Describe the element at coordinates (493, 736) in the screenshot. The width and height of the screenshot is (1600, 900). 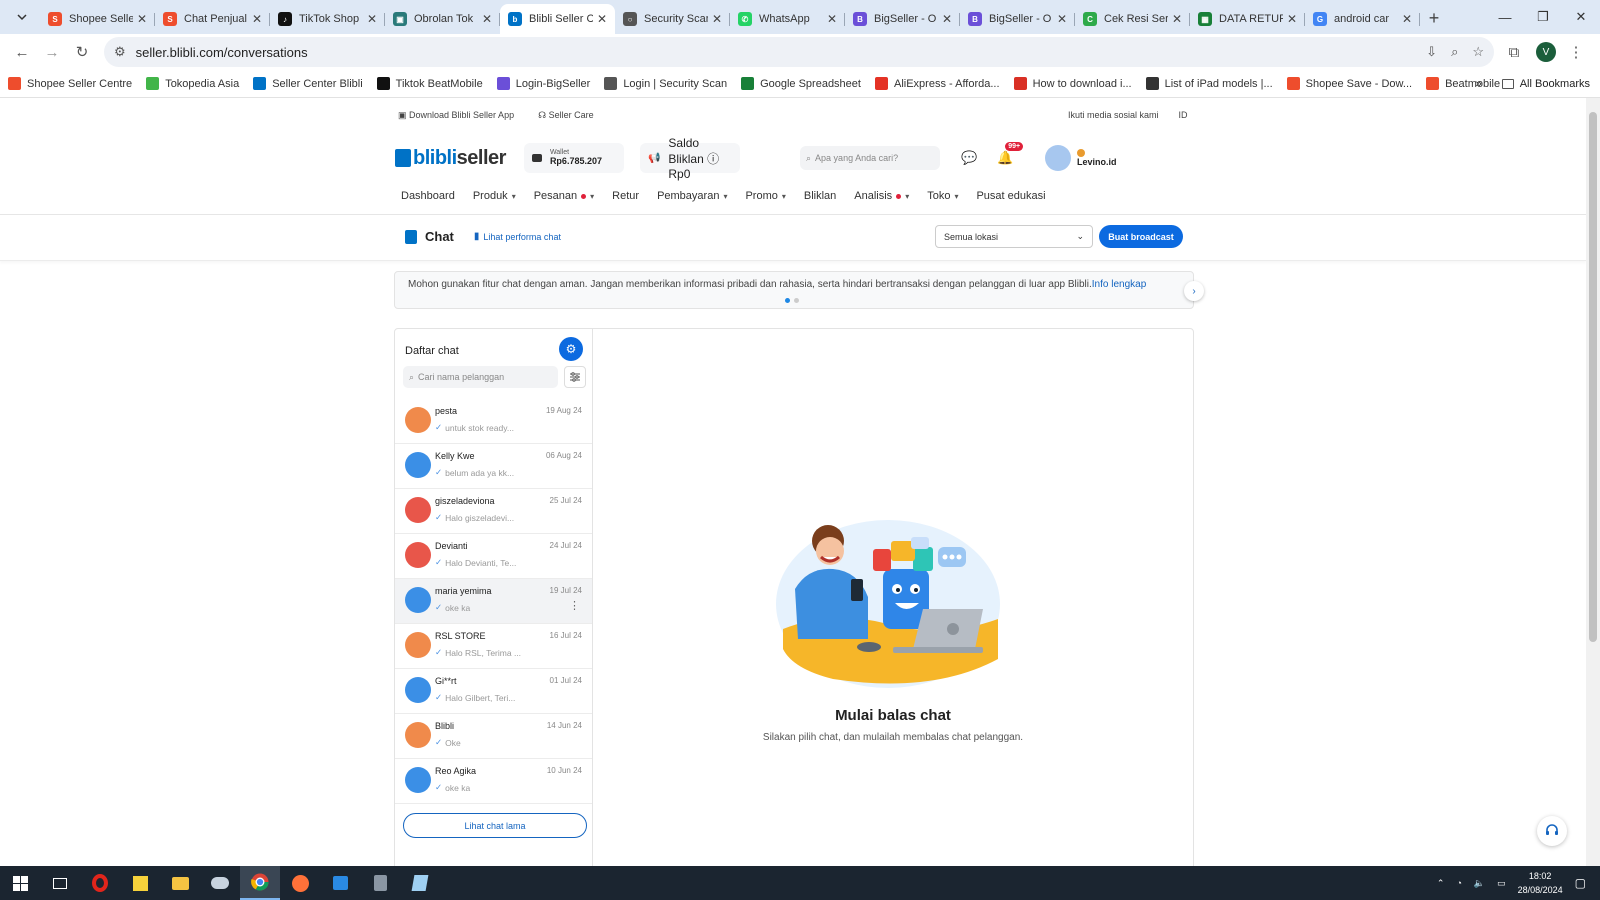
I see `chat-list-item: Blibli 14 Jun 24 ✓ Oke` at that location.